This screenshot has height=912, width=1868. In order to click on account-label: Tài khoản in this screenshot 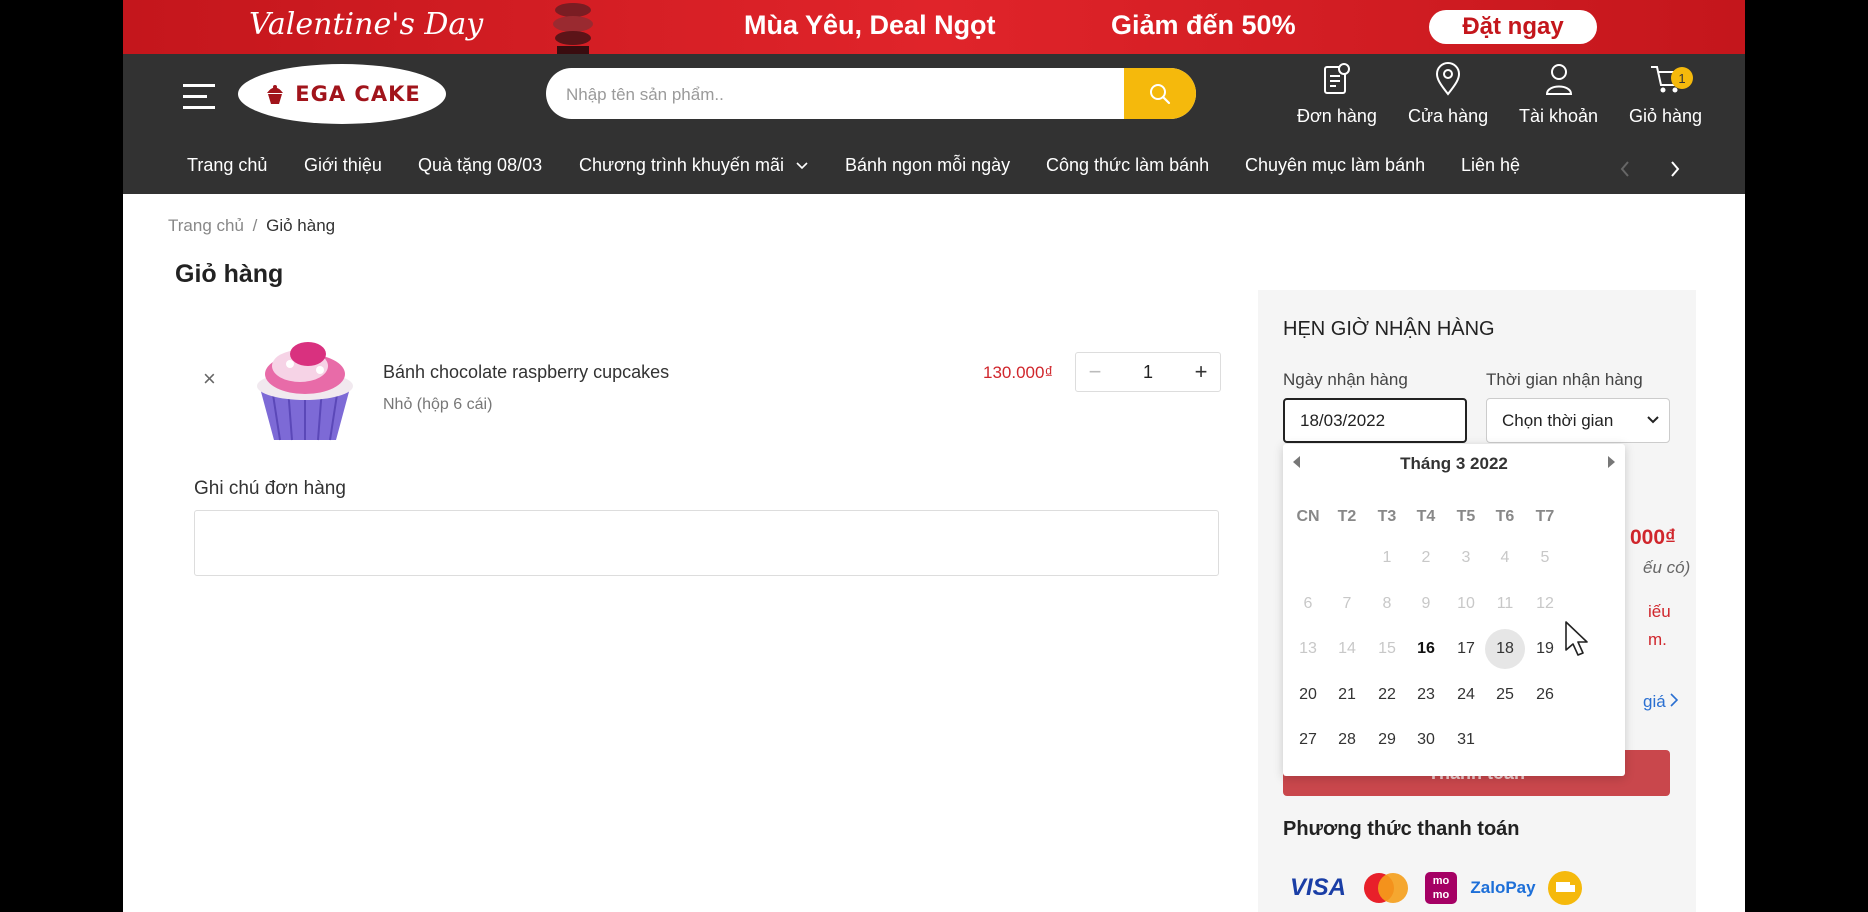, I will do `click(1559, 116)`.